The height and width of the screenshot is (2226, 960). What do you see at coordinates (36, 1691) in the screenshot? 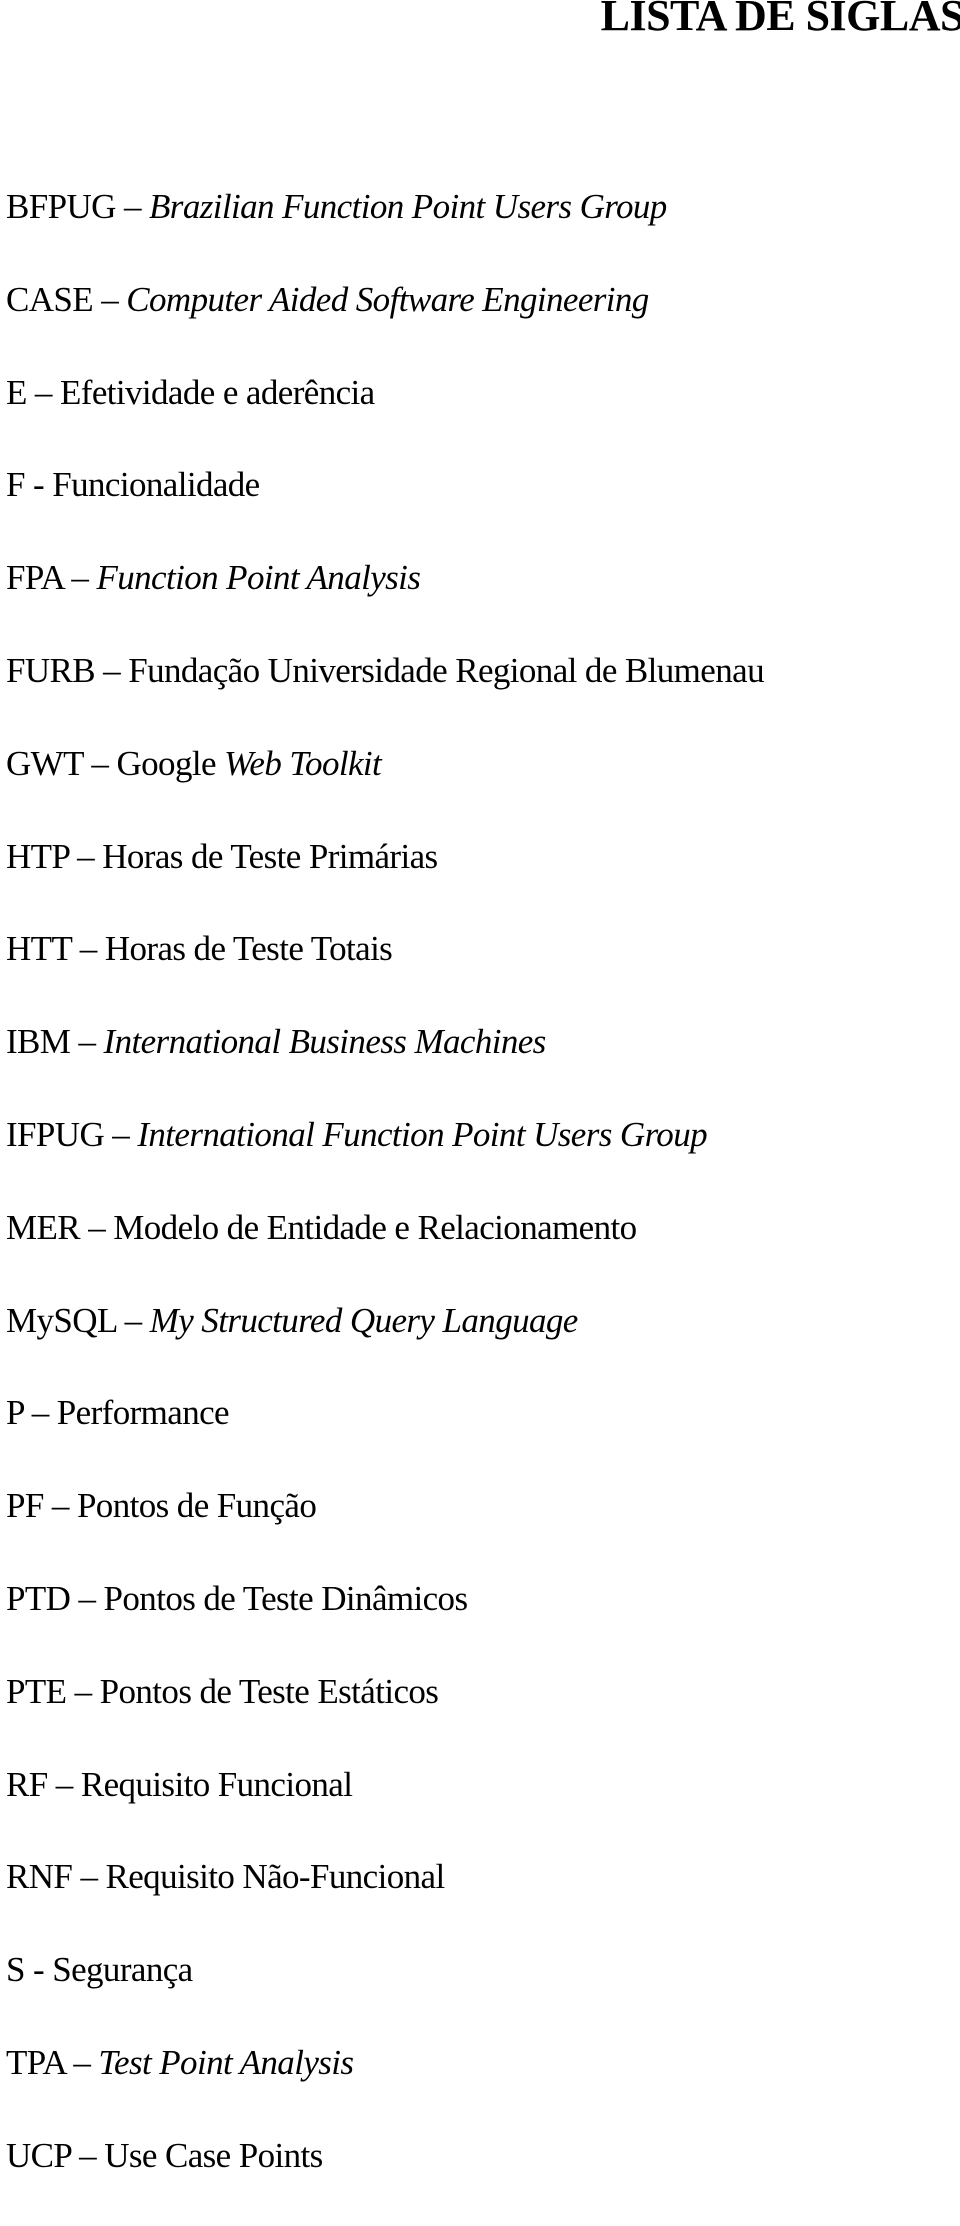
I see `acronym-term: PTE` at bounding box center [36, 1691].